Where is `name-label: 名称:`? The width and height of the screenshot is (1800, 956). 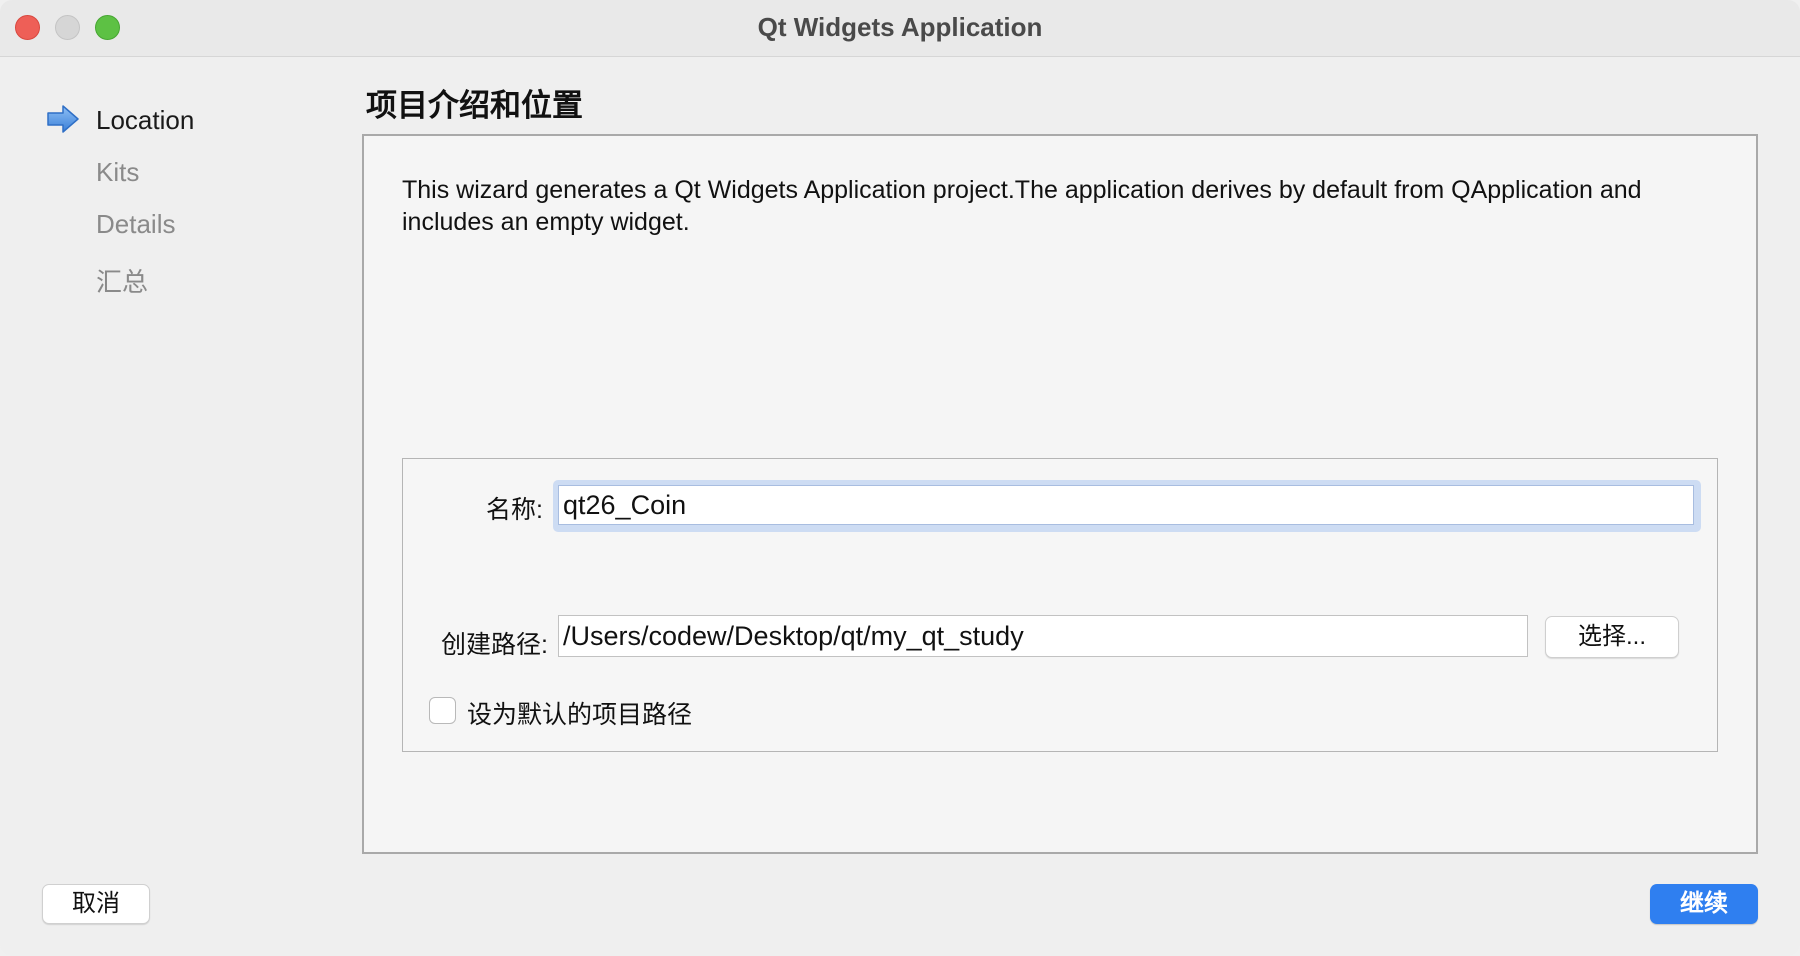 name-label: 名称: is located at coordinates (514, 510).